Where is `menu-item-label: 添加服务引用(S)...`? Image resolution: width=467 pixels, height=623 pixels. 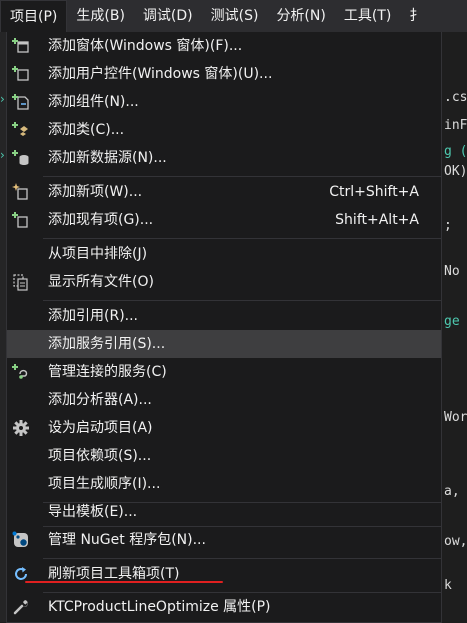 menu-item-label: 添加服务引用(S)... is located at coordinates (107, 344).